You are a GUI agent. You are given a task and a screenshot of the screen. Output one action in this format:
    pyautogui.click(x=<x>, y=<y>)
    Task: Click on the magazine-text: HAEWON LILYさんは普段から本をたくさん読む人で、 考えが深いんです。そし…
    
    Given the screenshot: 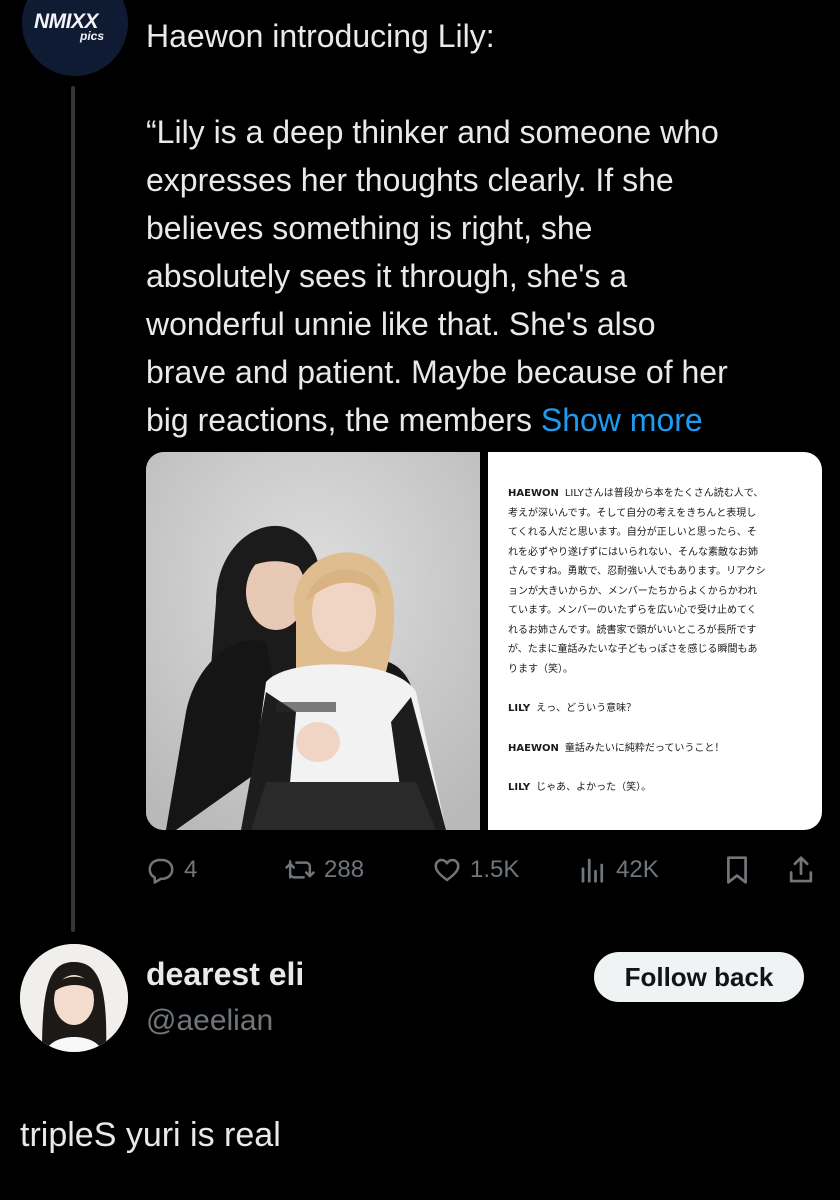 What is the action you would take?
    pyautogui.click(x=656, y=651)
    